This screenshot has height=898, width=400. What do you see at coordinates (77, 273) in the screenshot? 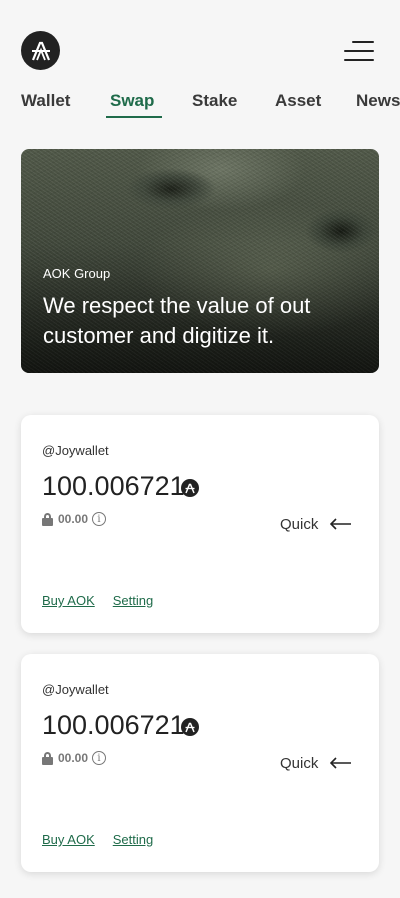
I see `hero-eyebrow: AOK Group` at bounding box center [77, 273].